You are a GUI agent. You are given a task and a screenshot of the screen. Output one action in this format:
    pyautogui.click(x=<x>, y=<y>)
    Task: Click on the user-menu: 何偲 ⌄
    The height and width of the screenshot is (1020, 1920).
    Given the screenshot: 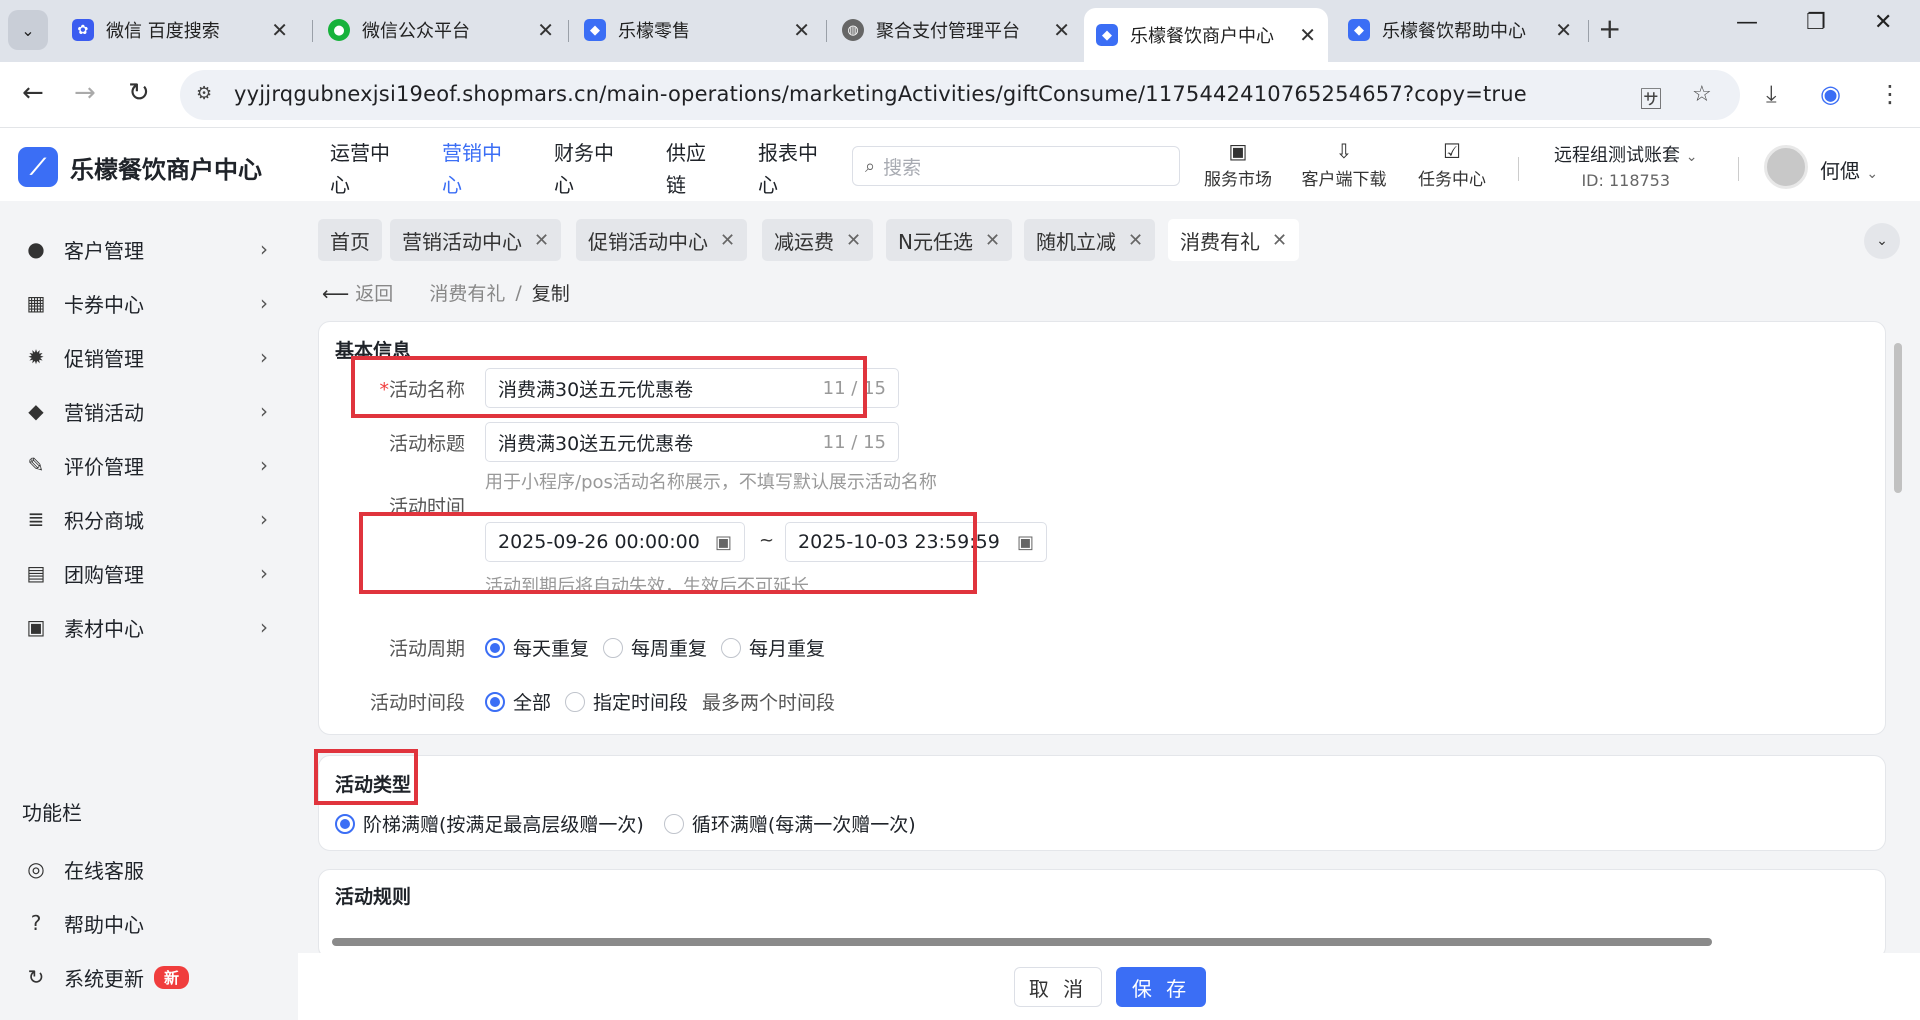 What is the action you would take?
    pyautogui.click(x=1849, y=169)
    